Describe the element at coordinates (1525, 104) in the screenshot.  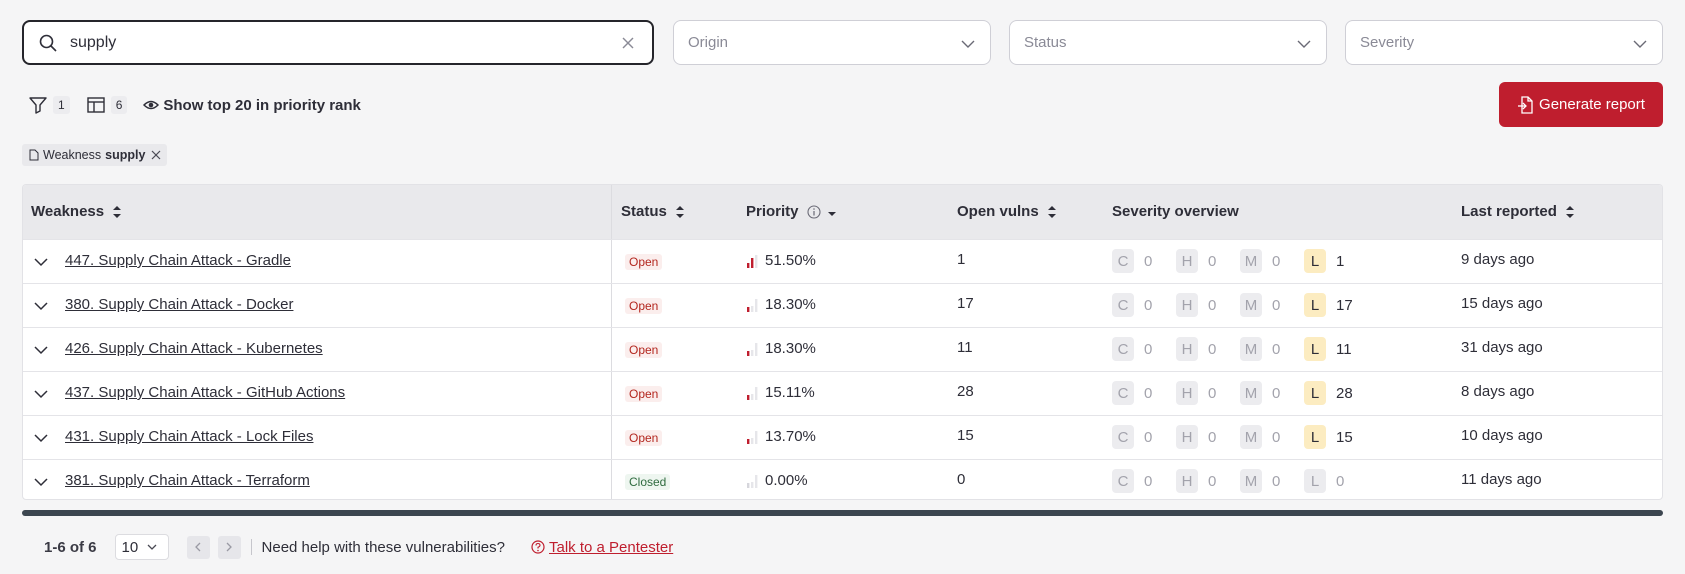
I see `file-export-icon` at that location.